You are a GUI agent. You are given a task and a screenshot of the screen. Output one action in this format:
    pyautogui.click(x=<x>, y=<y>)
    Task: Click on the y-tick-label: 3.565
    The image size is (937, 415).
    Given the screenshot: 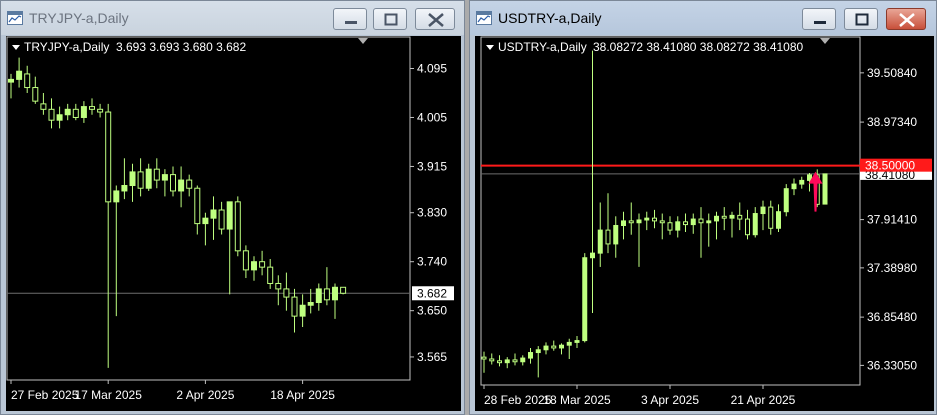 What is the action you would take?
    pyautogui.click(x=432, y=357)
    